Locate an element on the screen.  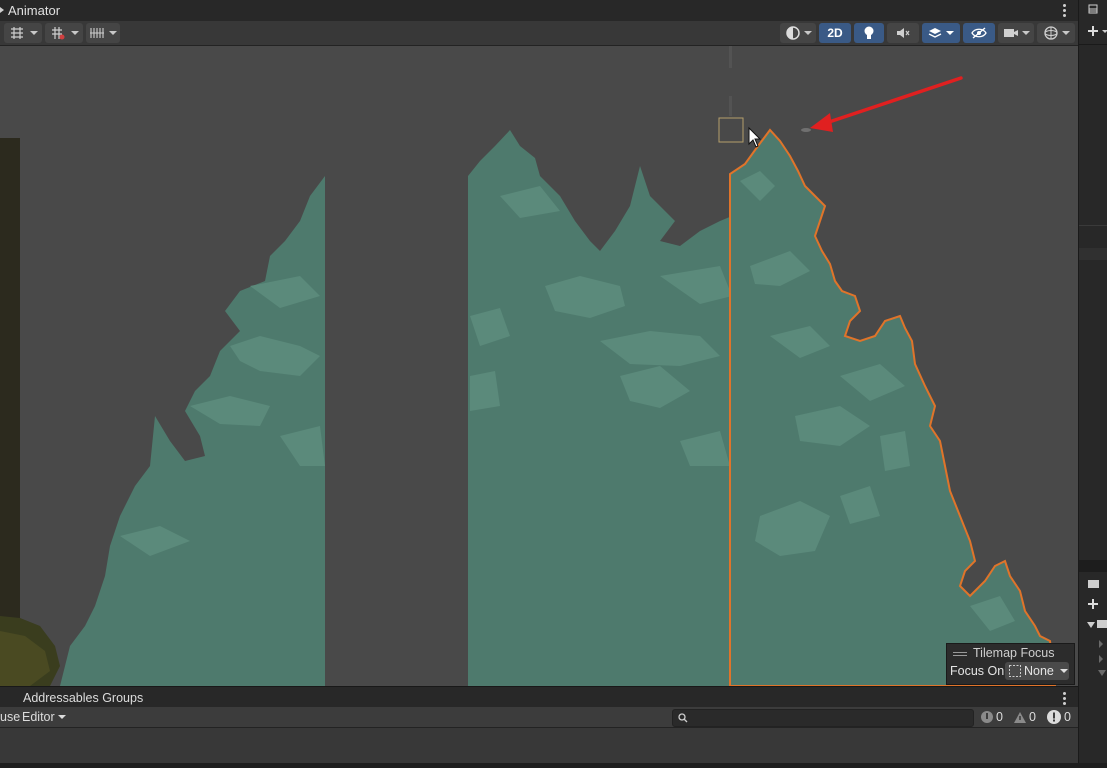
collapse-arrow-icon is located at coordinates (2, 10).